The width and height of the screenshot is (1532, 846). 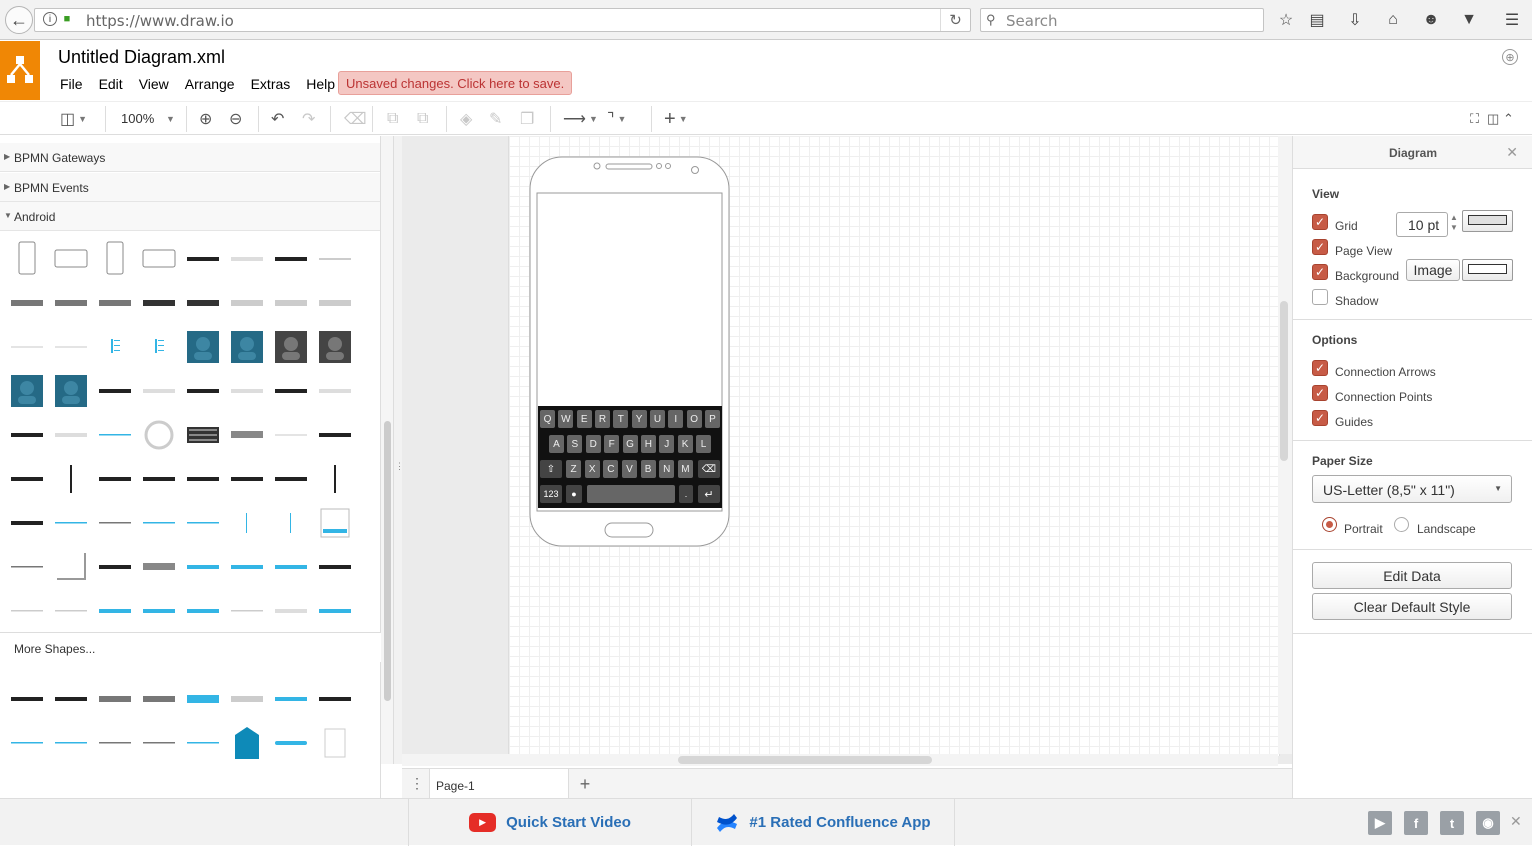 I want to click on zoom-dropdown-chevron-icon: ▼, so click(x=170, y=119).